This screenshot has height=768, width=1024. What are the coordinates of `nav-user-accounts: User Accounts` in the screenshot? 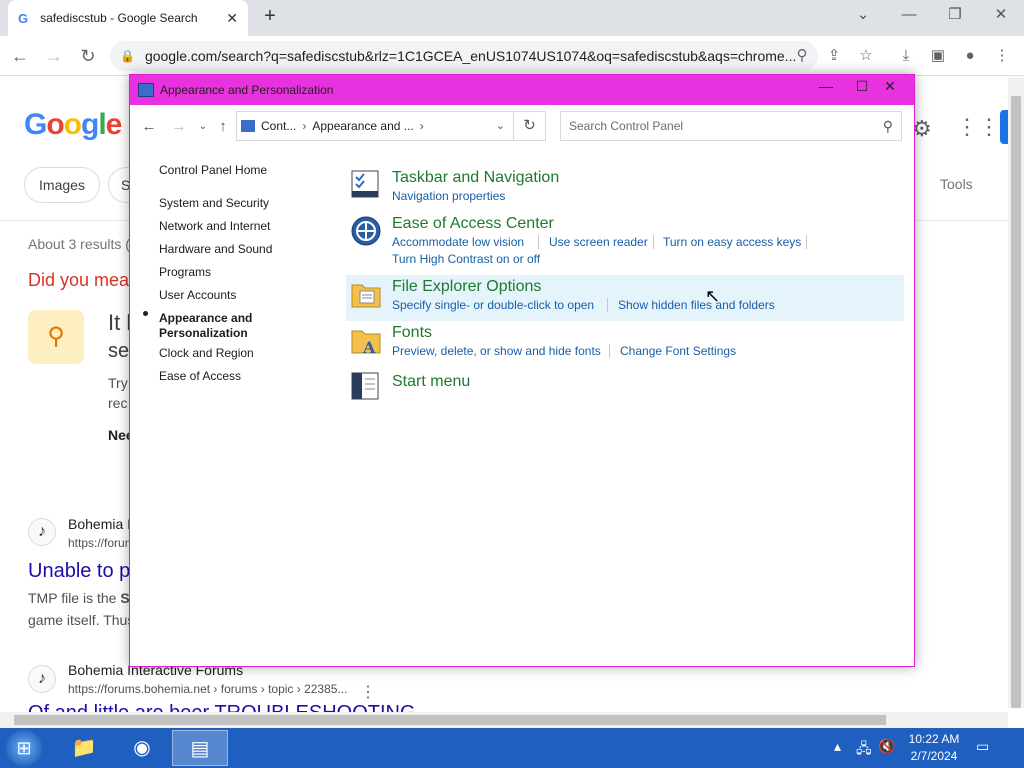 It's located at (197, 295).